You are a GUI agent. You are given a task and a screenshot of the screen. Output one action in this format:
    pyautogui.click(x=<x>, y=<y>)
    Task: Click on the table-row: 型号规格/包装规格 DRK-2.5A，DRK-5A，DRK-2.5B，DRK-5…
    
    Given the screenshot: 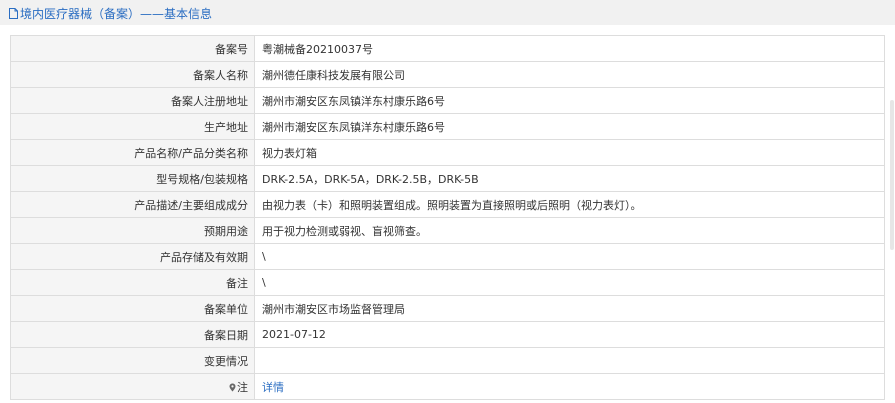 What is the action you would take?
    pyautogui.click(x=447, y=178)
    